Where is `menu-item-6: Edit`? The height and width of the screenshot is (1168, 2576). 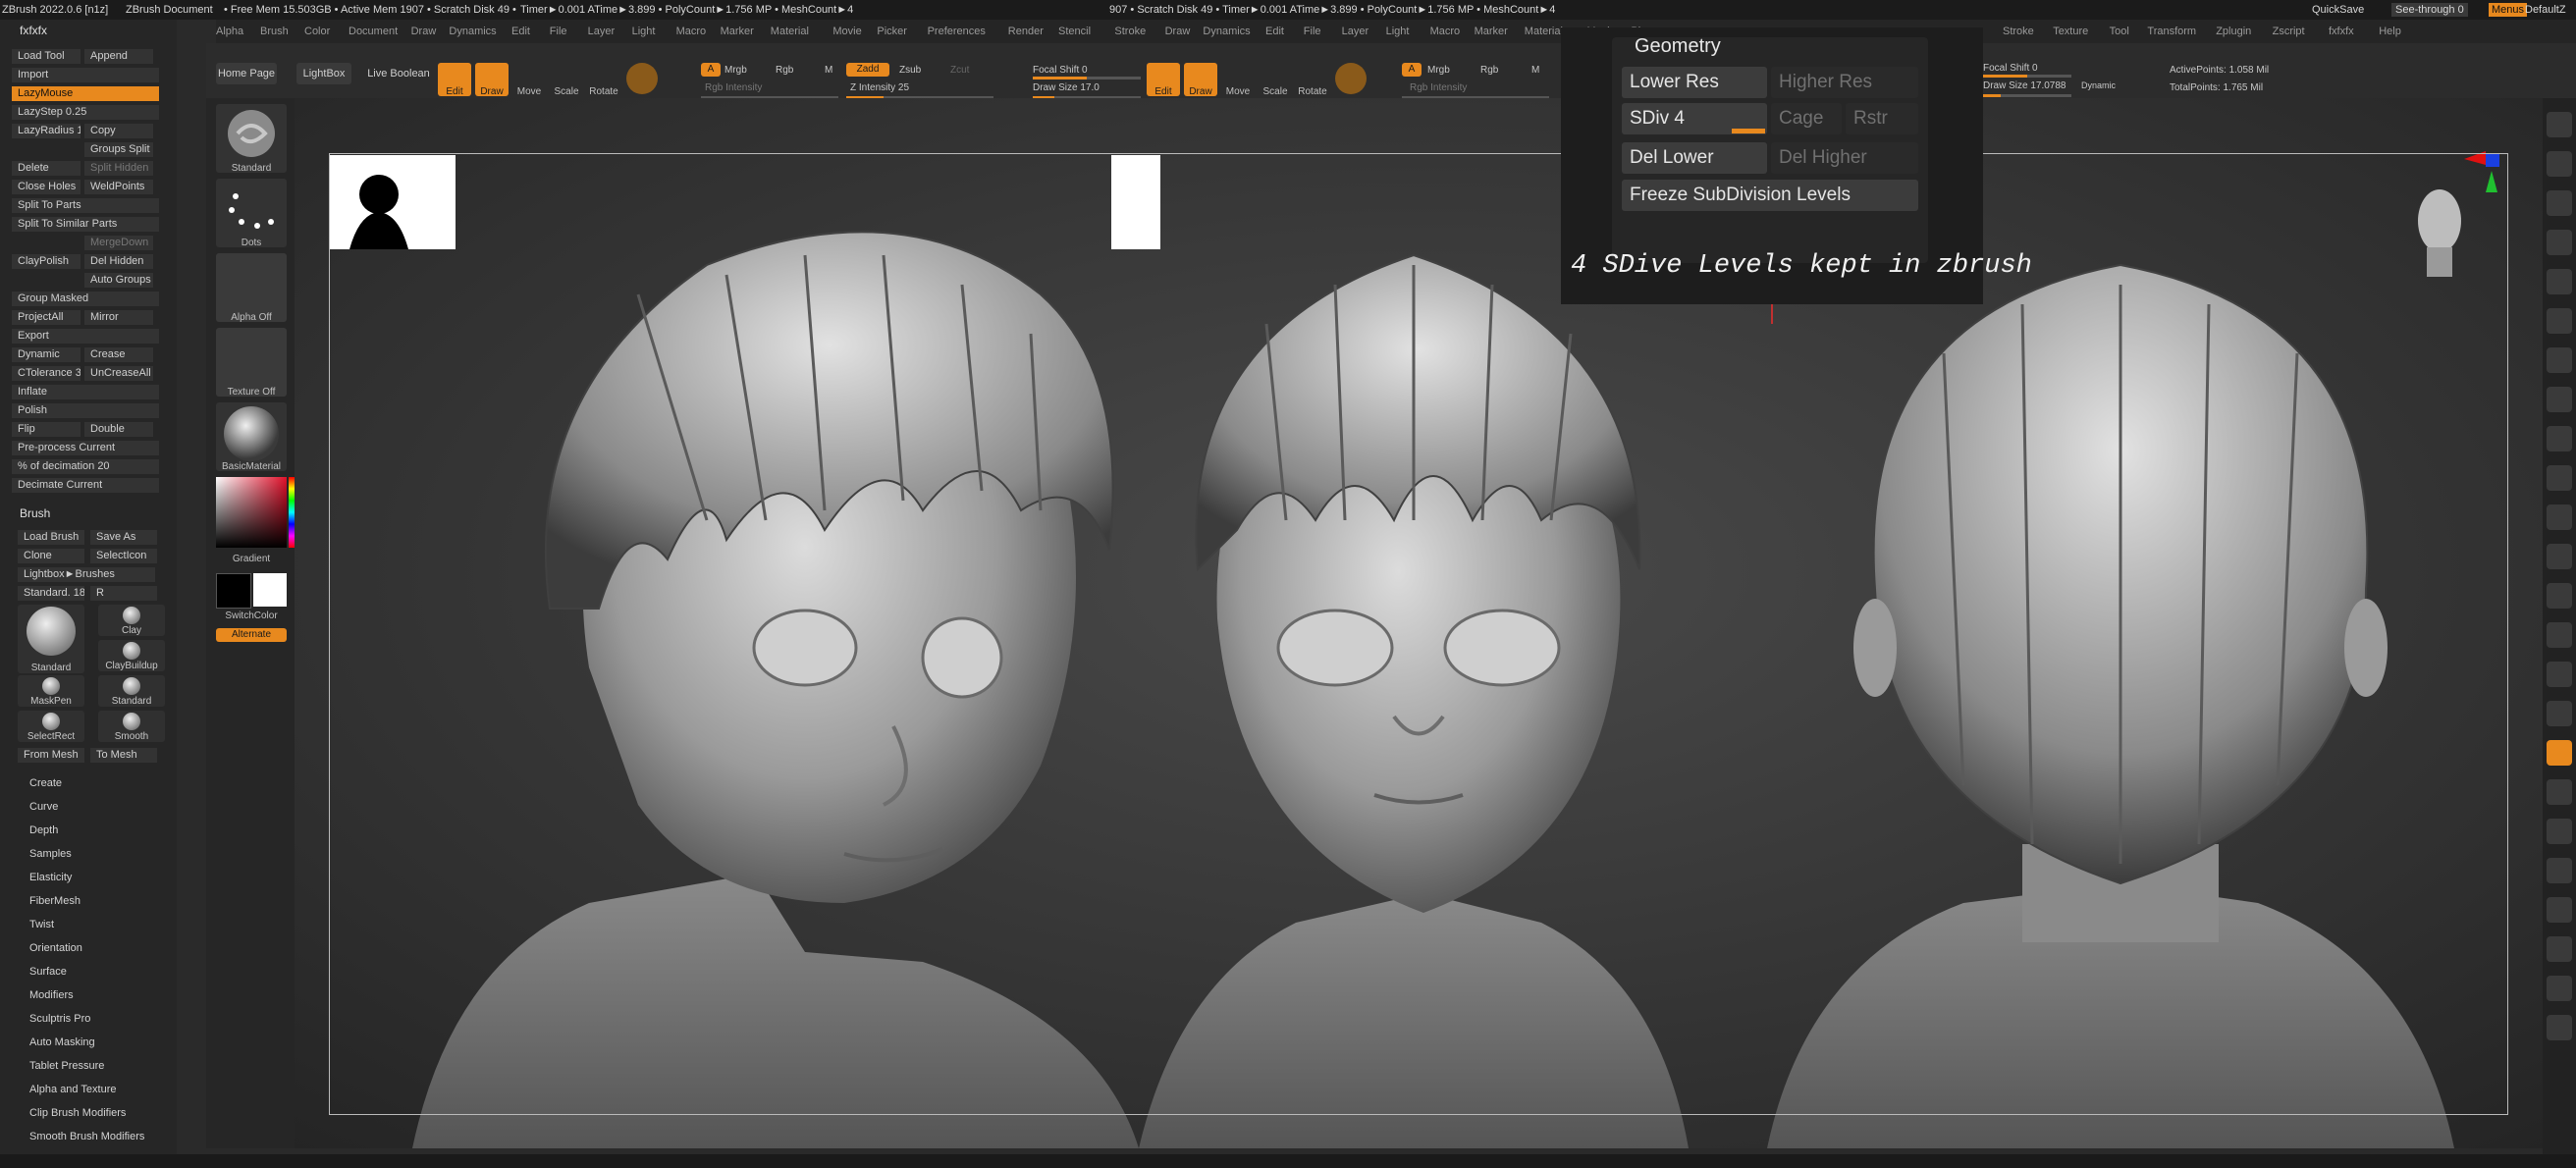 menu-item-6: Edit is located at coordinates (520, 31).